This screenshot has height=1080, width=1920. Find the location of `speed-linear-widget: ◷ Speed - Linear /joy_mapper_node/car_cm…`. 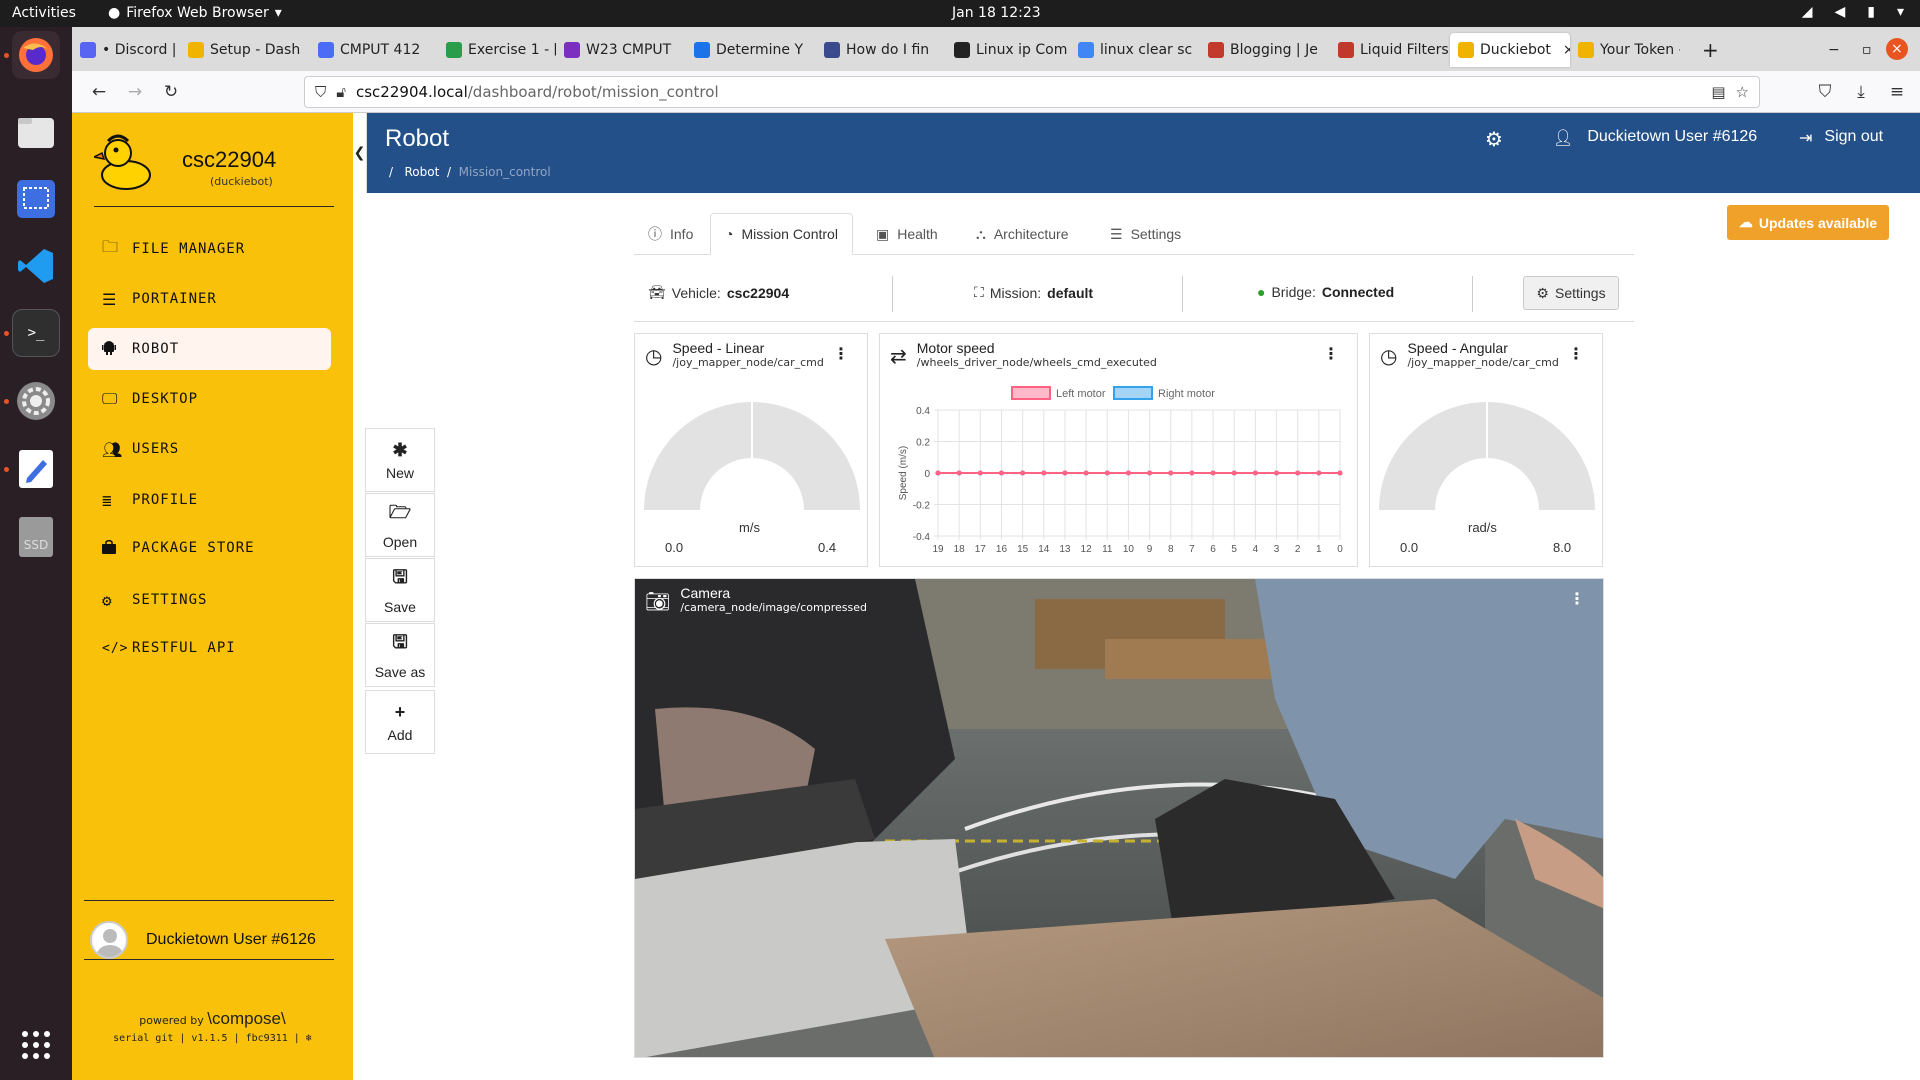

speed-linear-widget: ◷ Speed - Linear /joy_mapper_node/car_cm… is located at coordinates (751, 450).